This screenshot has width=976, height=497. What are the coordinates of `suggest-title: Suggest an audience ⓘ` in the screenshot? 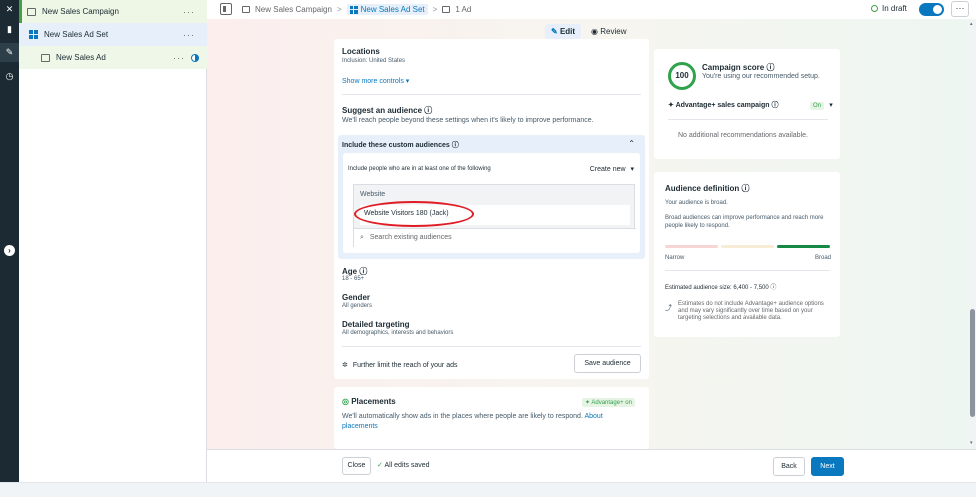 It's located at (387, 110).